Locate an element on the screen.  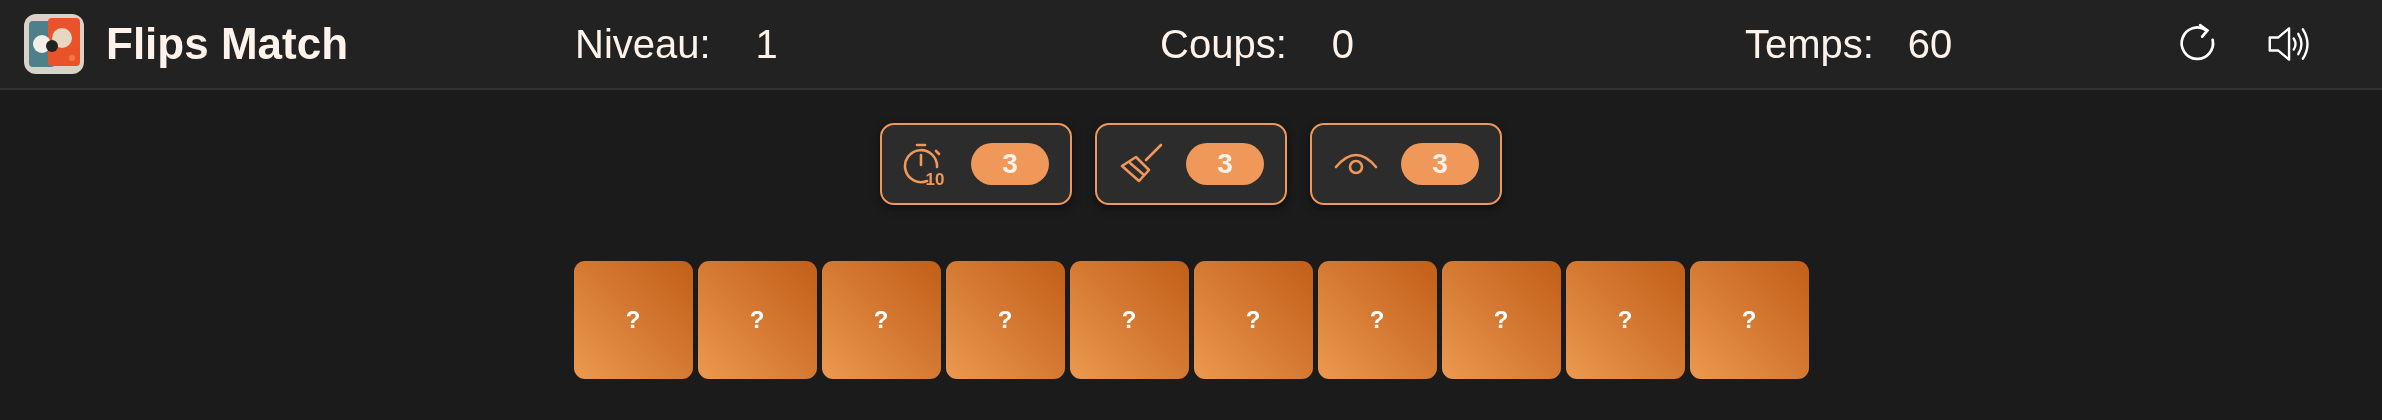
app-title: Flips Match is located at coordinates (227, 44).